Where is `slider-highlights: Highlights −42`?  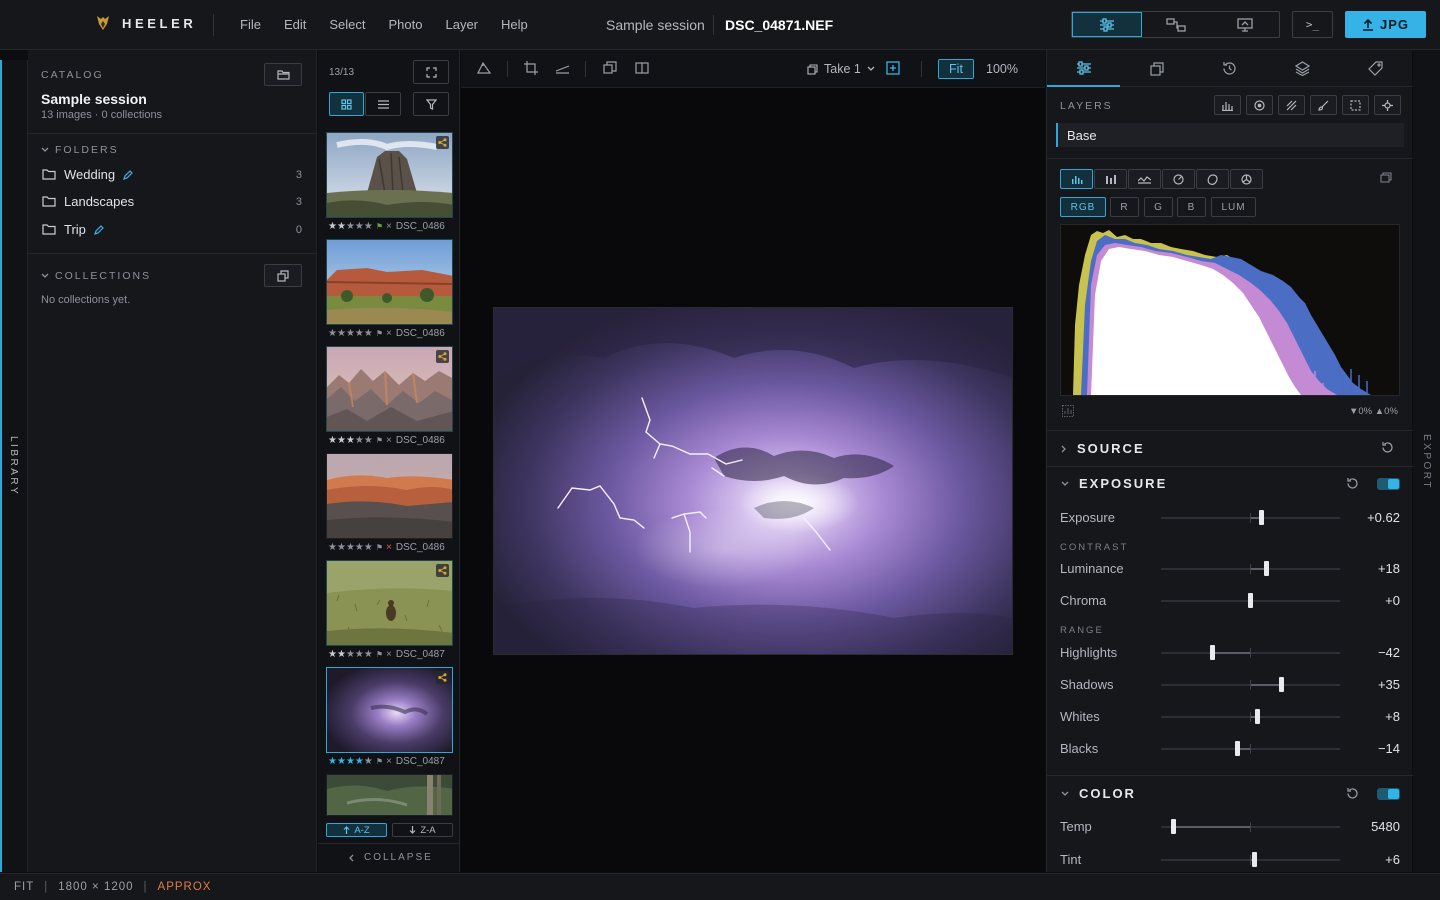
slider-highlights: Highlights −42 is located at coordinates (1230, 653).